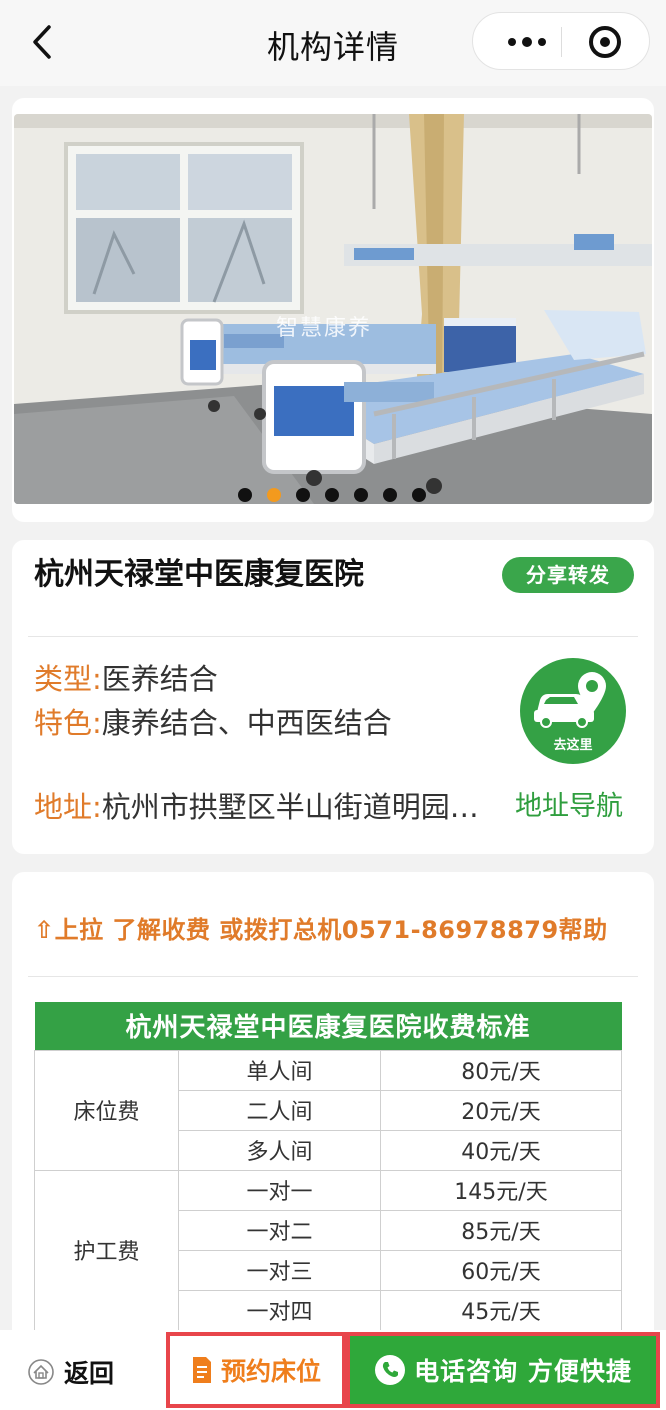 This screenshot has width=666, height=1410. Describe the element at coordinates (274, 495) in the screenshot. I see `carousel-dot-active` at that location.